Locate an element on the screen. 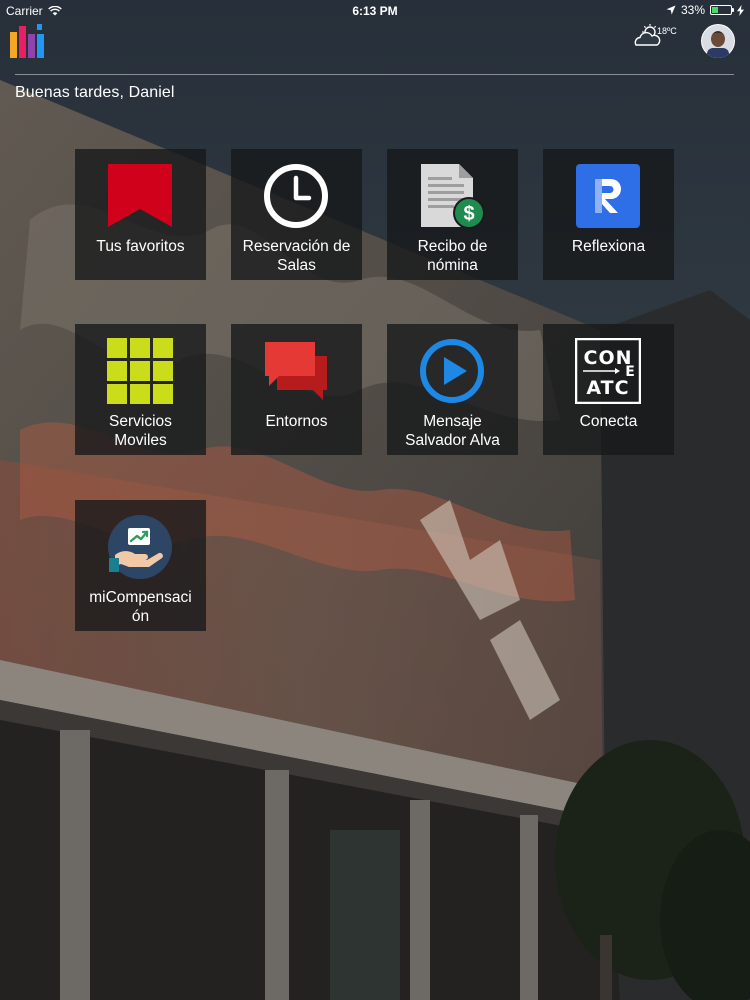  tile-label: Tus favoritos is located at coordinates (140, 246).